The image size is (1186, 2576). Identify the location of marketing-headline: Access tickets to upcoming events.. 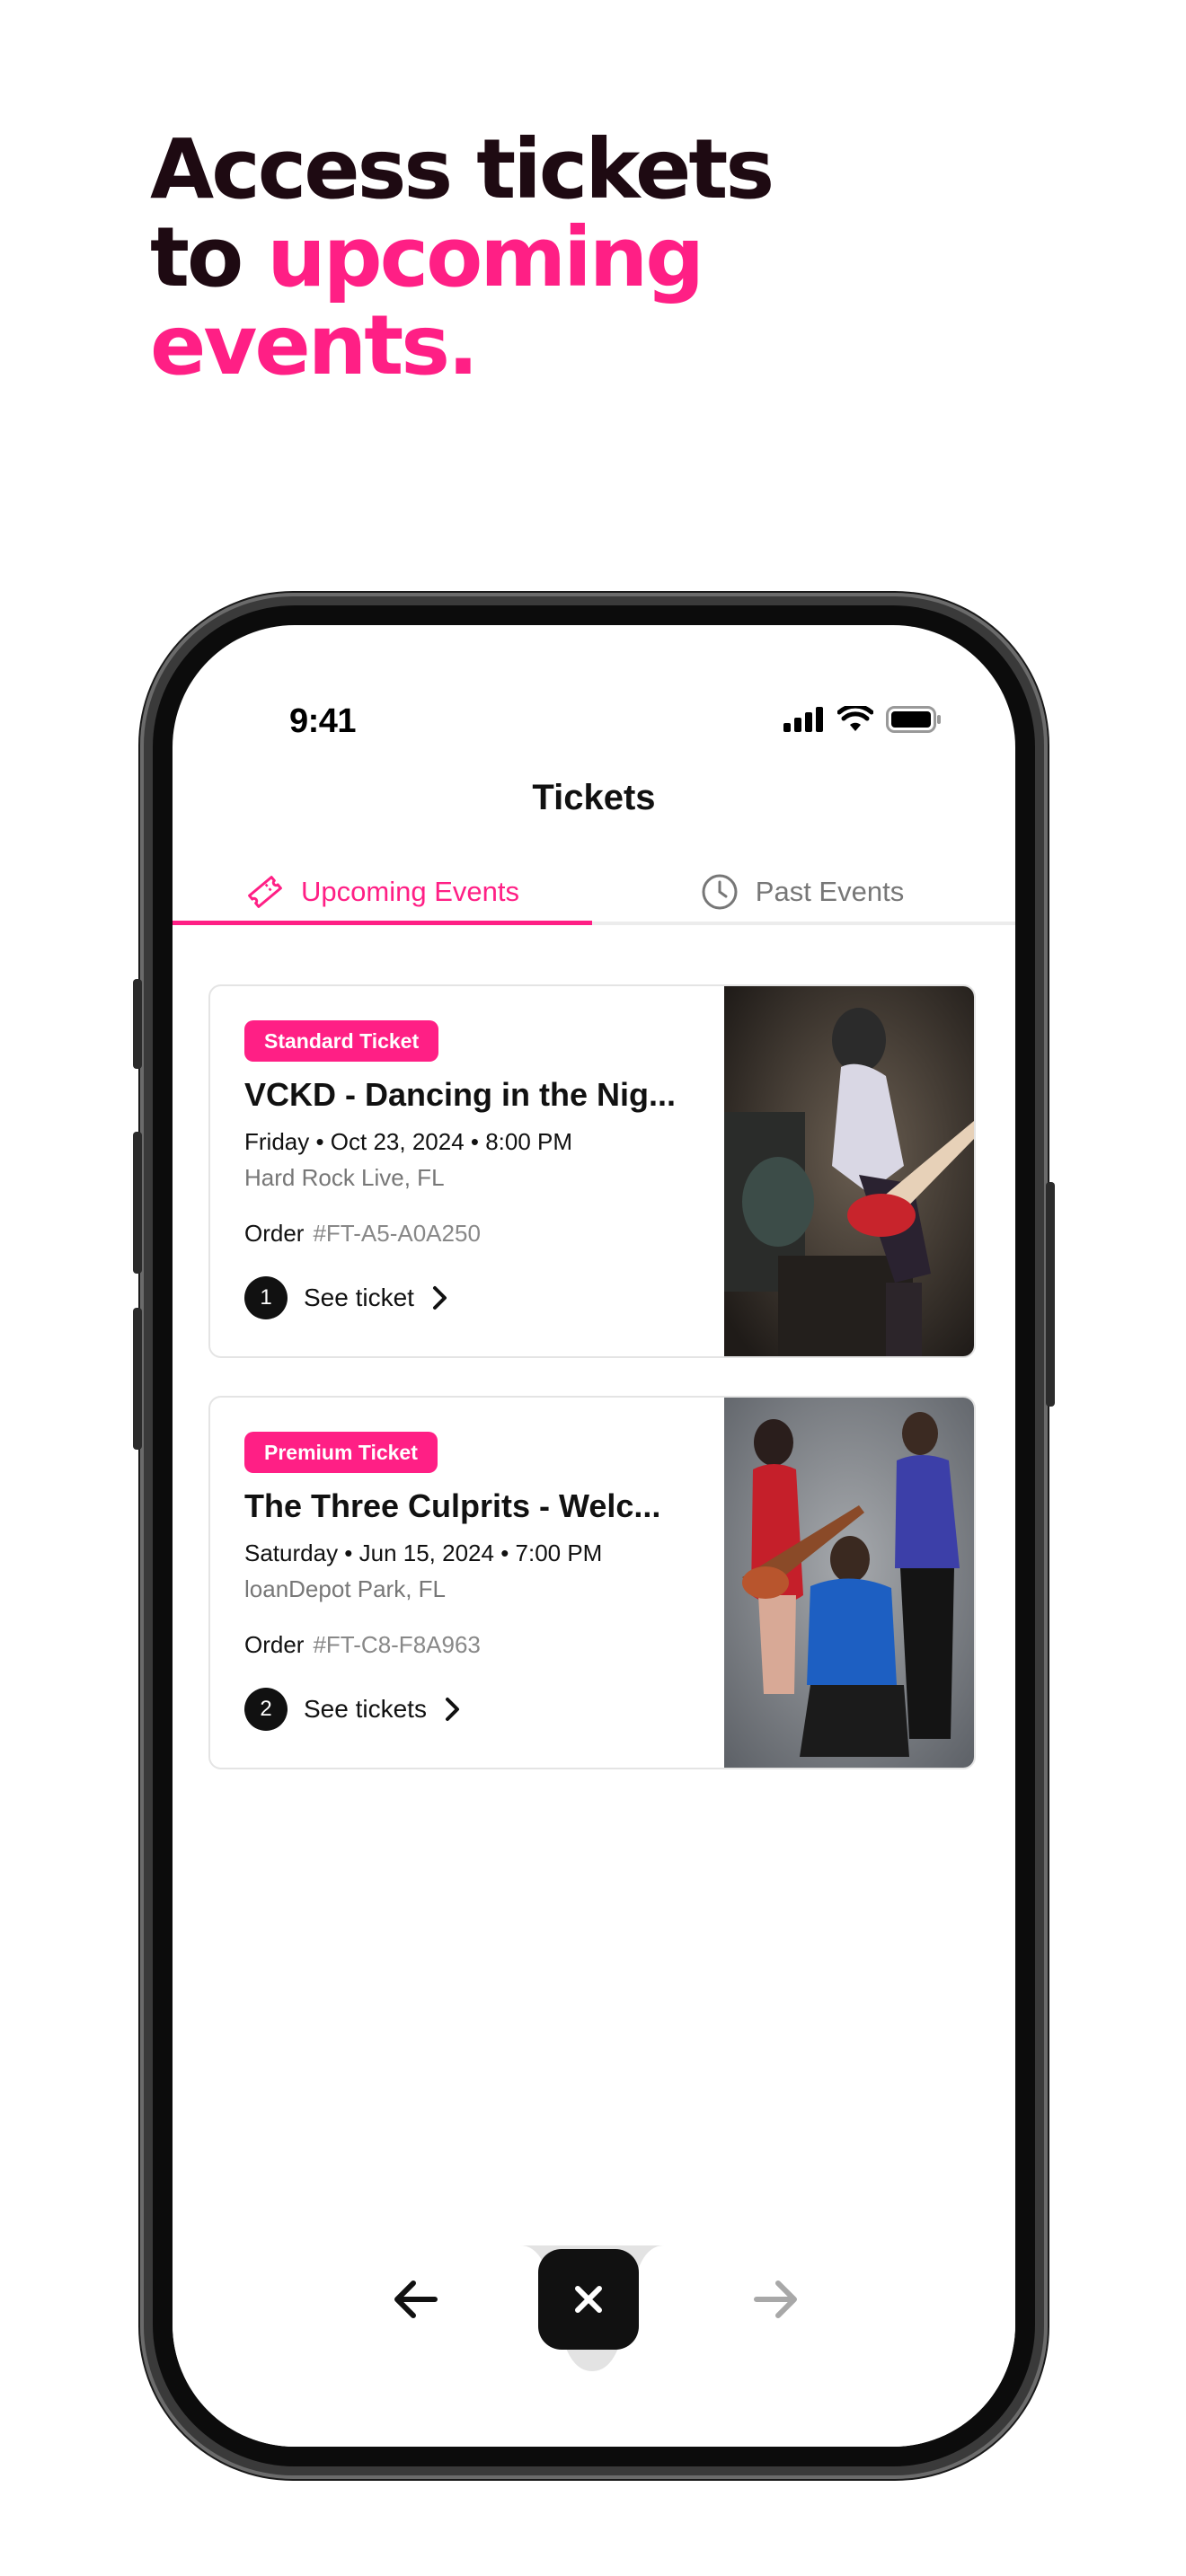
(462, 257).